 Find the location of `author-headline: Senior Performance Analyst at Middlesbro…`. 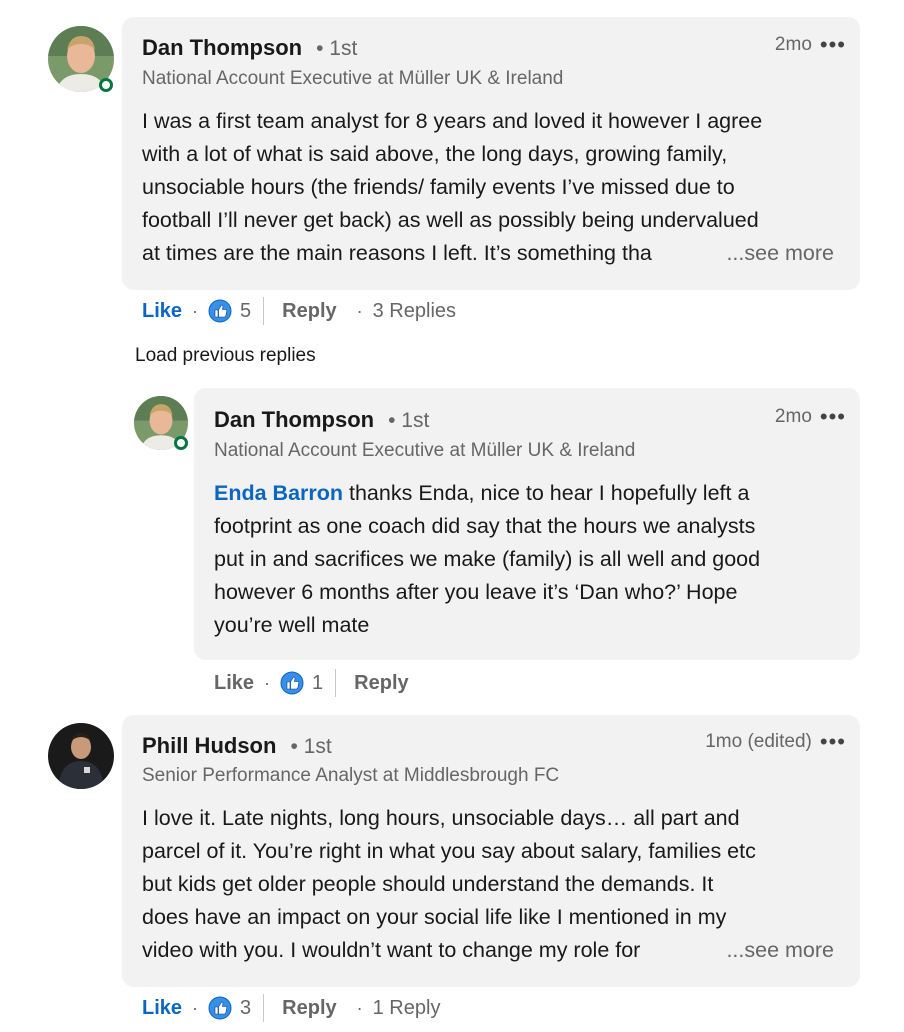

author-headline: Senior Performance Analyst at Middlesbro… is located at coordinates (351, 775).